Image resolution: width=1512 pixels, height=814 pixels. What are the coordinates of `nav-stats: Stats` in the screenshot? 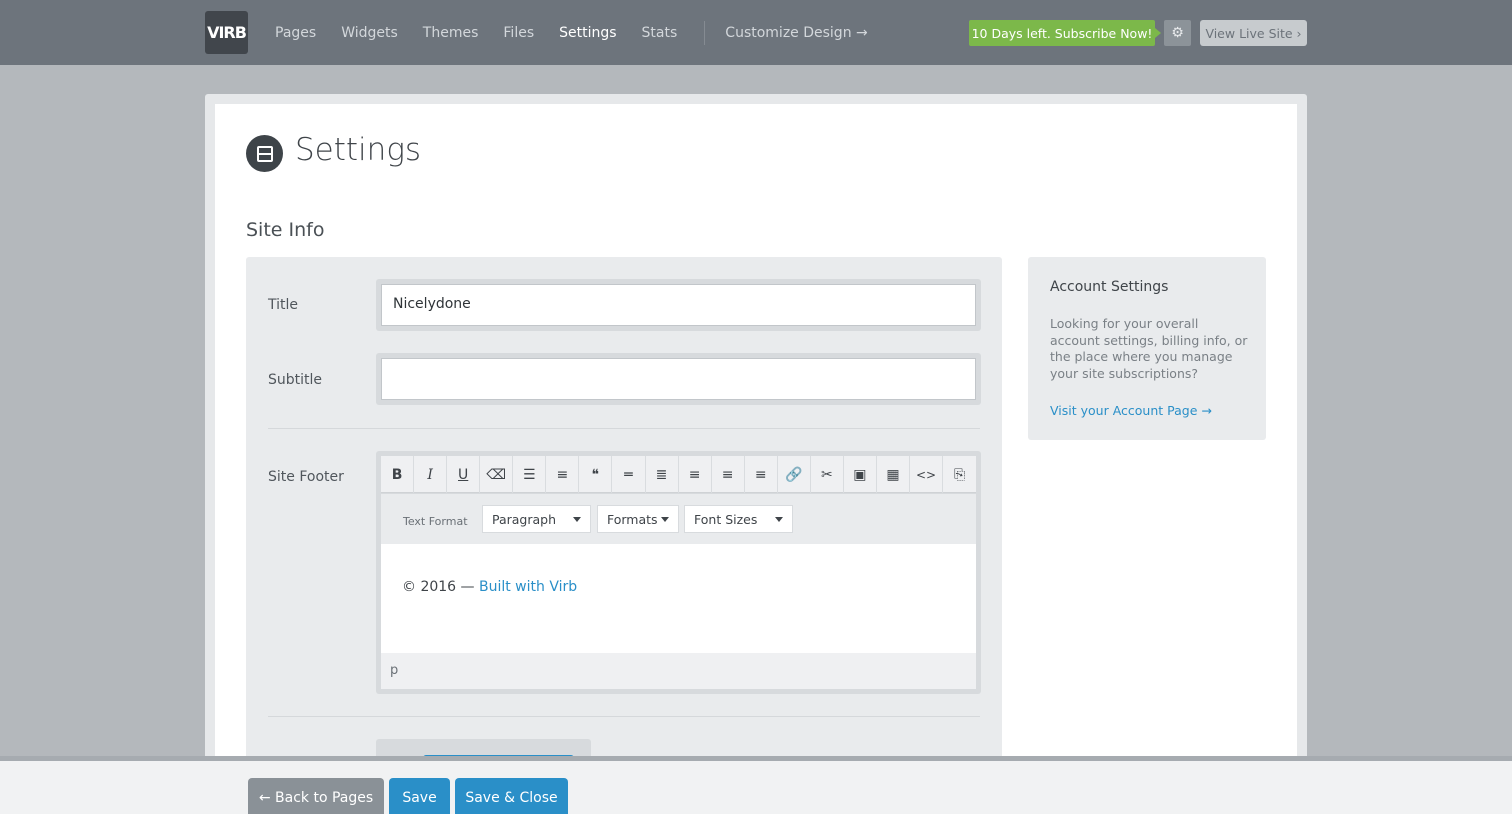 It's located at (660, 33).